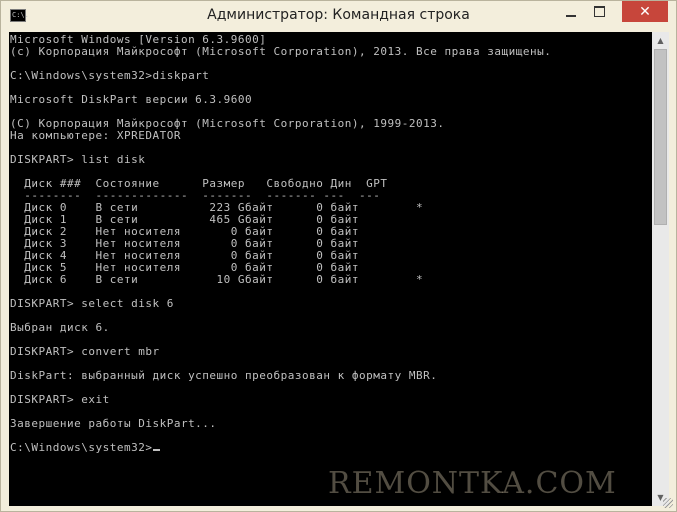 This screenshot has width=677, height=512. What do you see at coordinates (78, 159) in the screenshot?
I see `console-line: DISKPART> list disk` at bounding box center [78, 159].